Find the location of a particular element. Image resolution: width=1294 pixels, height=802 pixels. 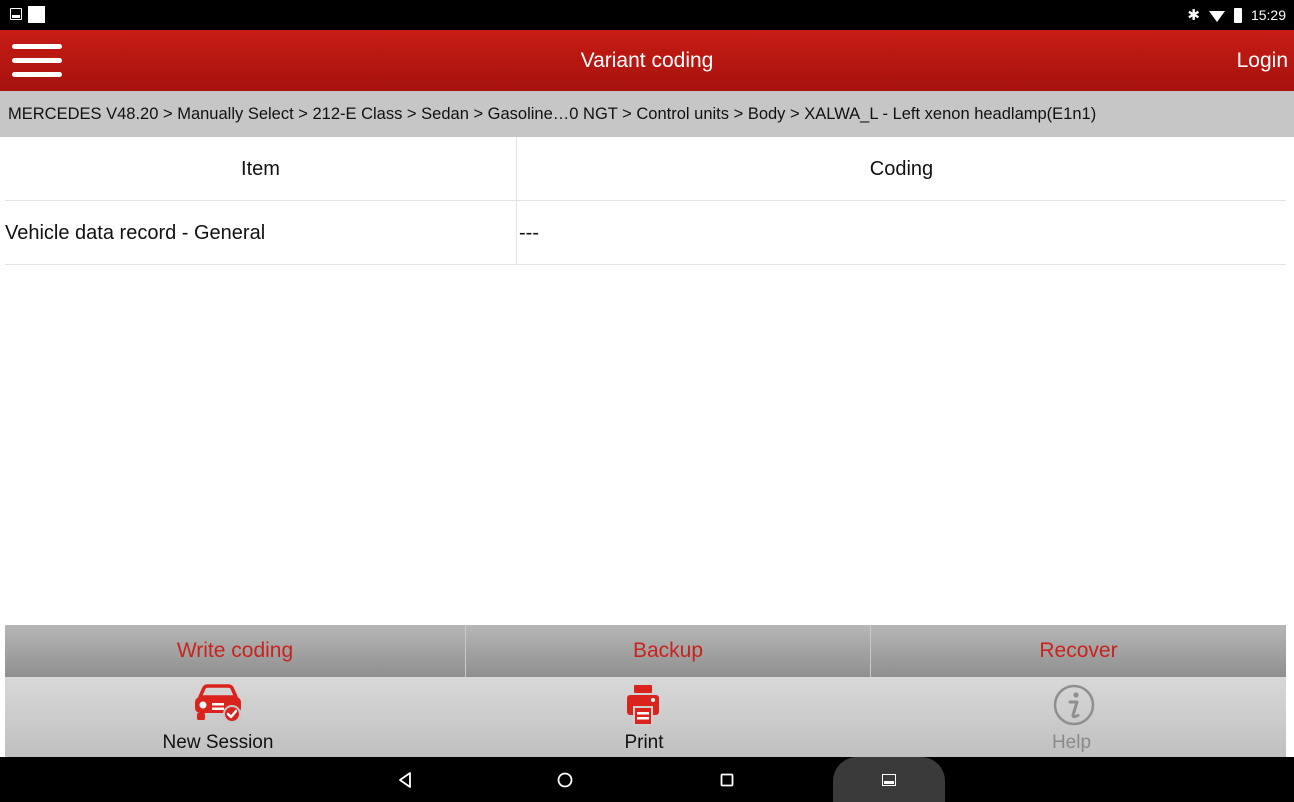

page-title: Variant coding is located at coordinates (647, 60).